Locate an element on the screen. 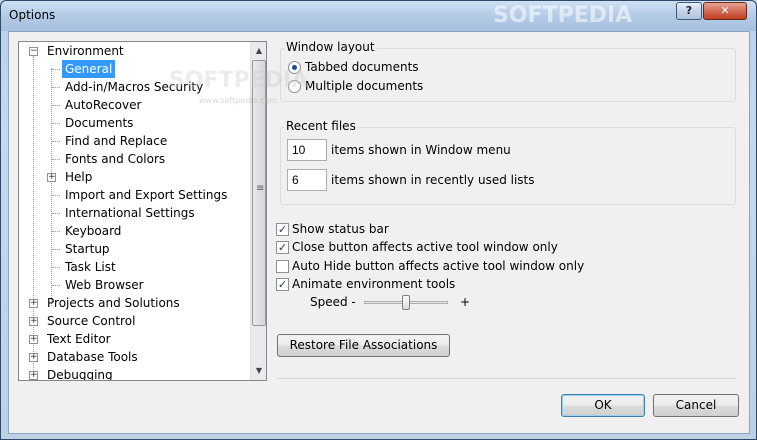 The width and height of the screenshot is (757, 440). tree-node-label: International Settings is located at coordinates (130, 213).